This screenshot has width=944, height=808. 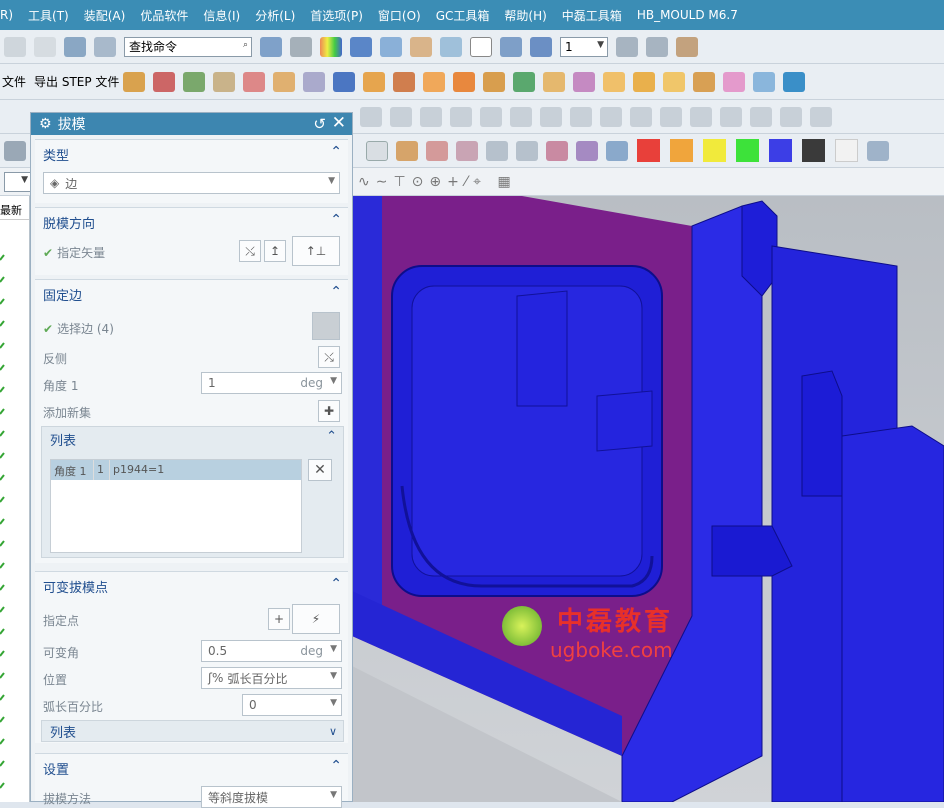 I want to click on section-icon, so click(x=421, y=46).